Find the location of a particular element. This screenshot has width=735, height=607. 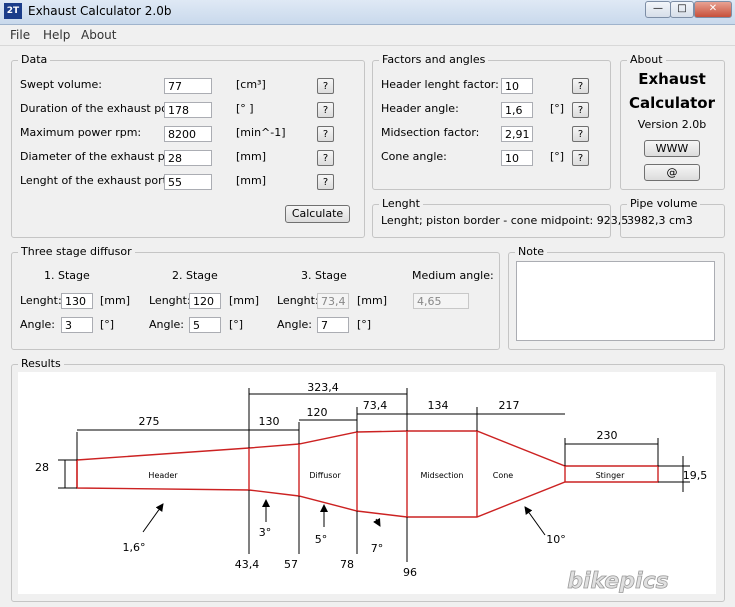

right-diameter-label: 19,5 is located at coordinates (695, 475).